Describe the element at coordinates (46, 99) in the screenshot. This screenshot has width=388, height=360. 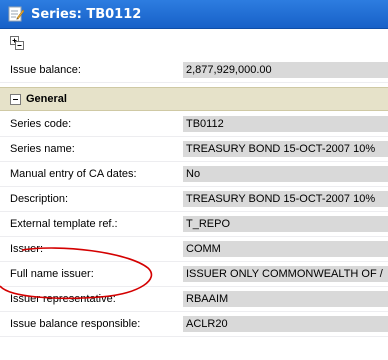
I see `section-title: General` at that location.